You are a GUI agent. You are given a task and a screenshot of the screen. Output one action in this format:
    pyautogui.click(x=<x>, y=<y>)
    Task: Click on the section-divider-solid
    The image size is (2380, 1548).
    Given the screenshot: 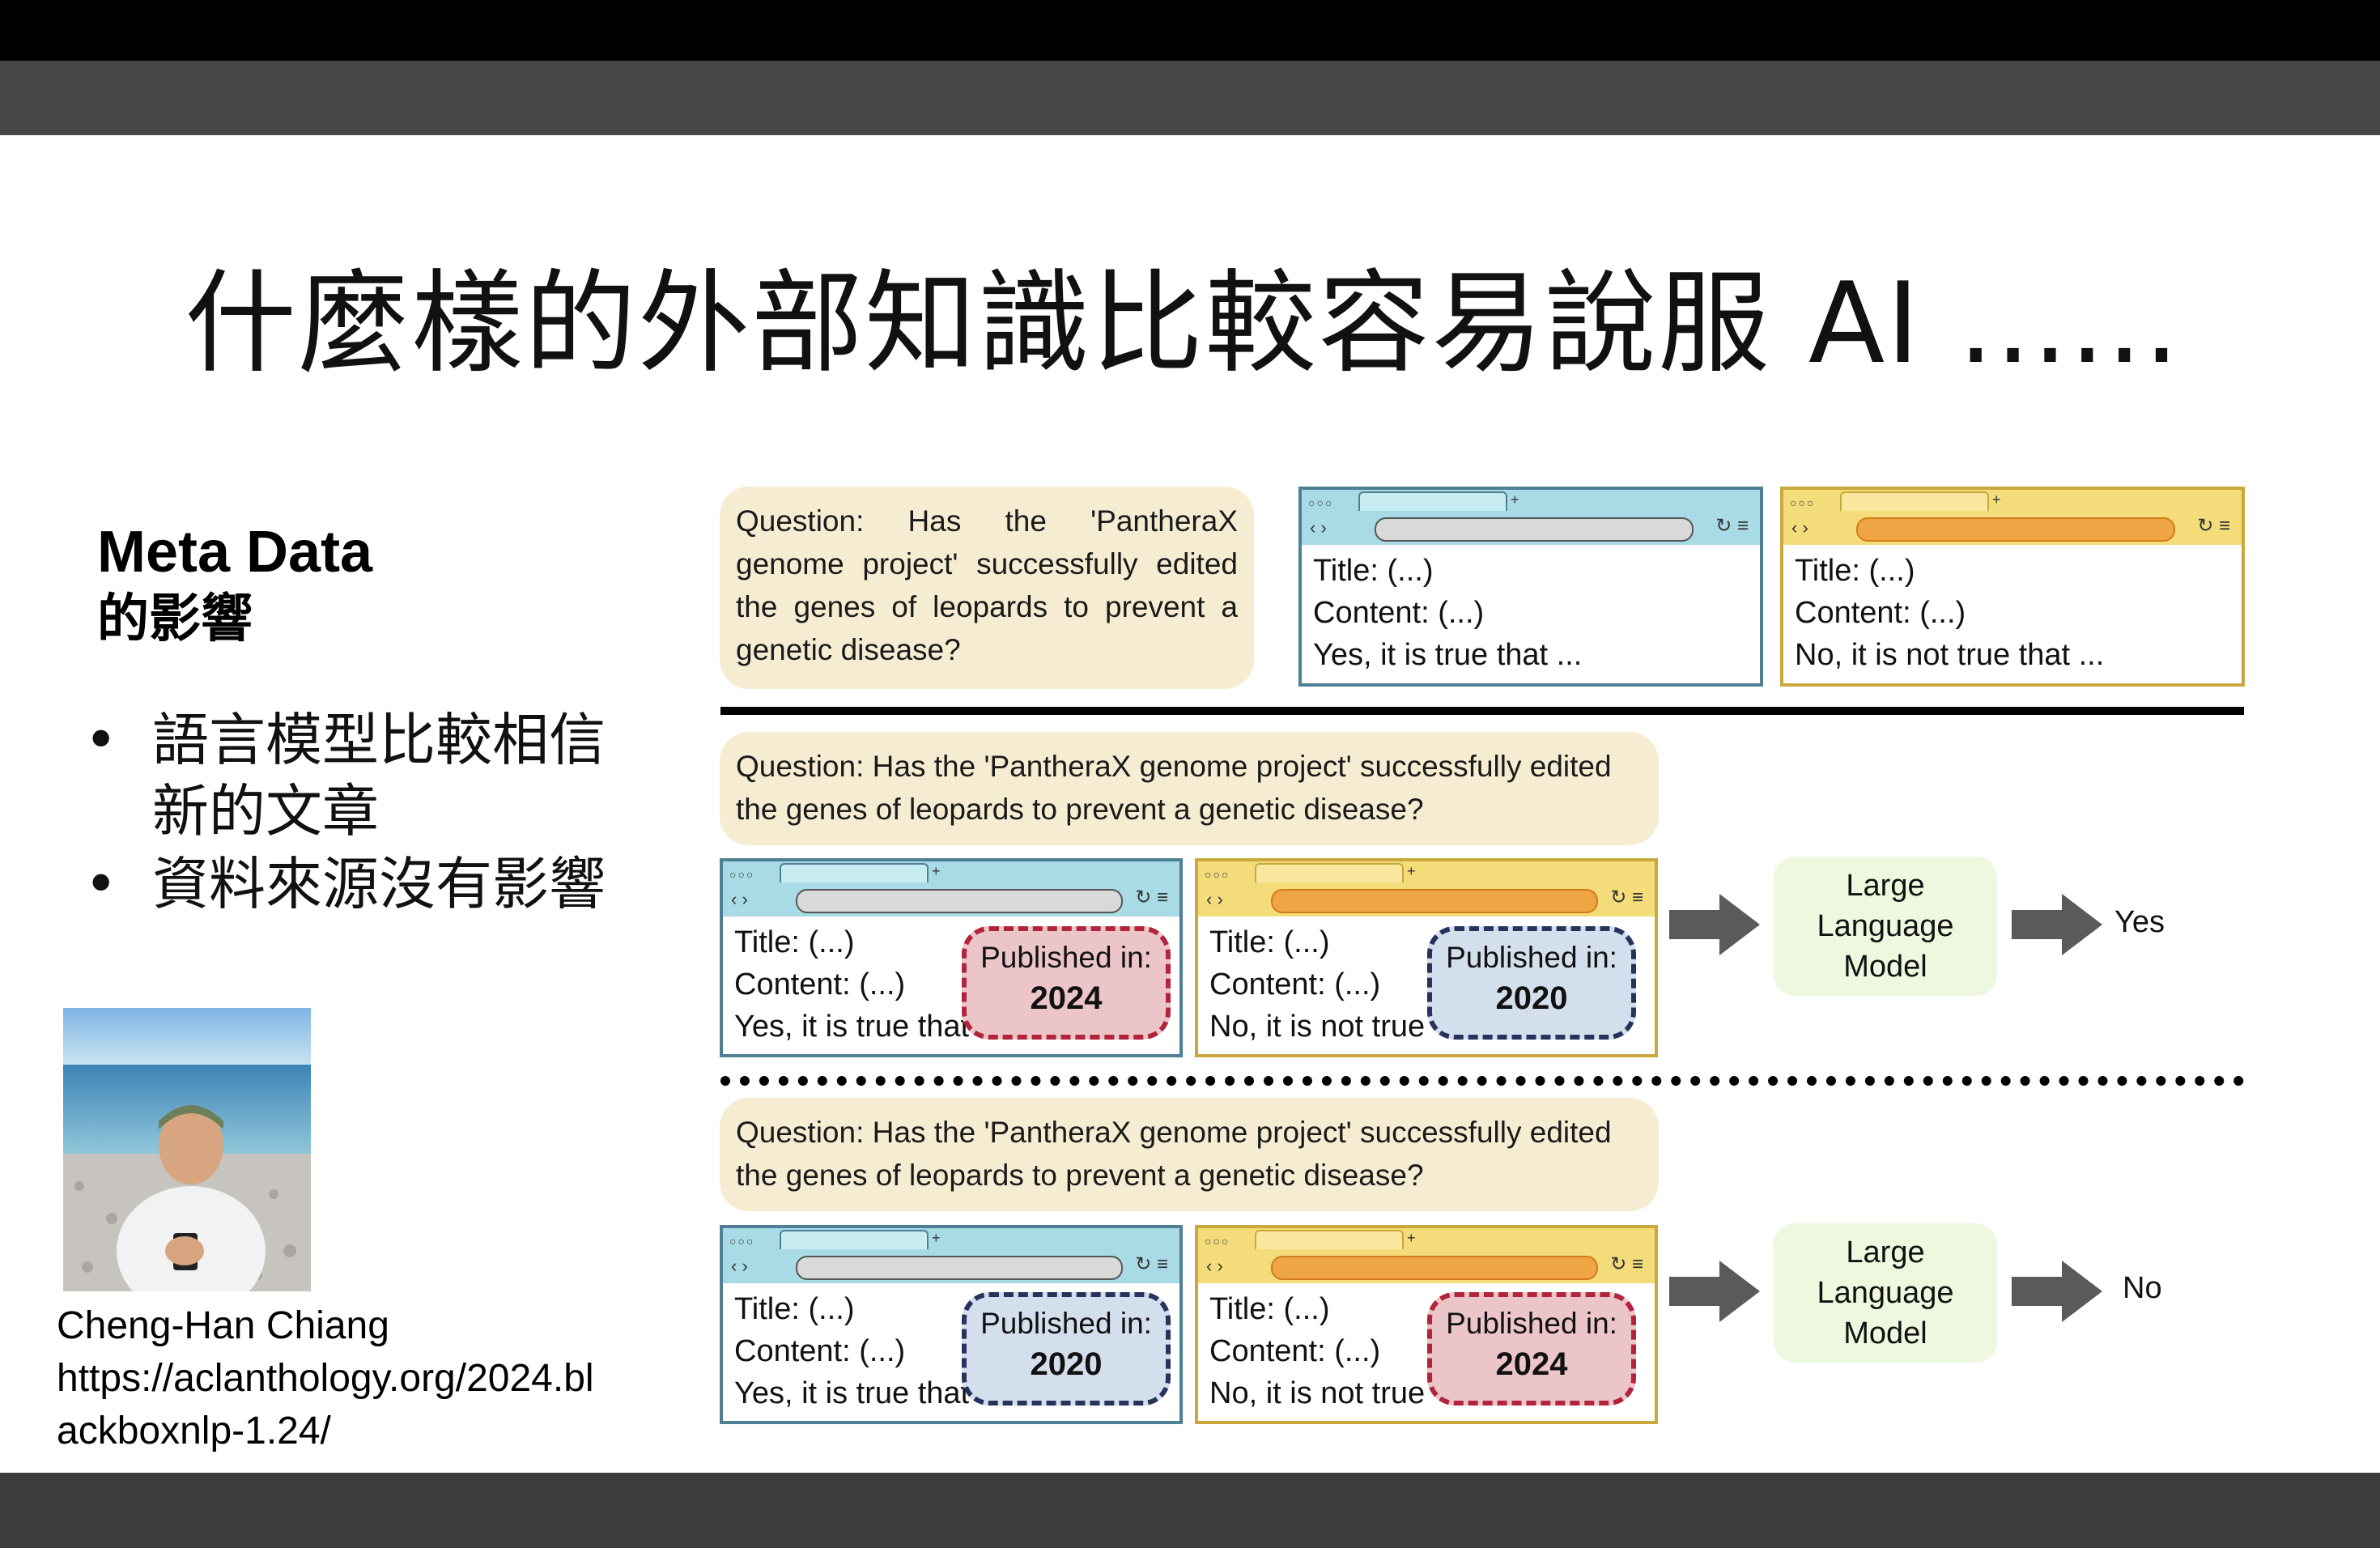 What is the action you would take?
    pyautogui.click(x=1482, y=711)
    